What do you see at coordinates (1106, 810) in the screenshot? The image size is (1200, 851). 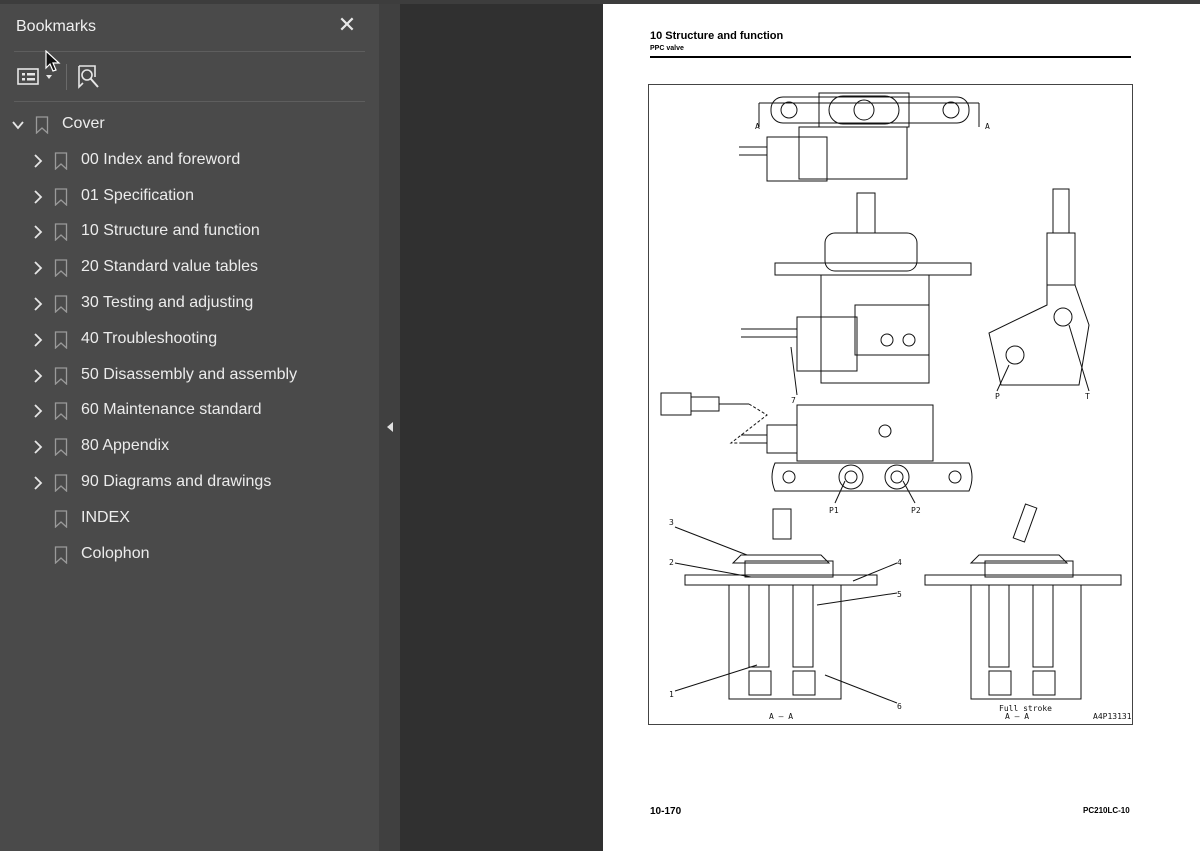 I see `model-code: PC210LC-10` at bounding box center [1106, 810].